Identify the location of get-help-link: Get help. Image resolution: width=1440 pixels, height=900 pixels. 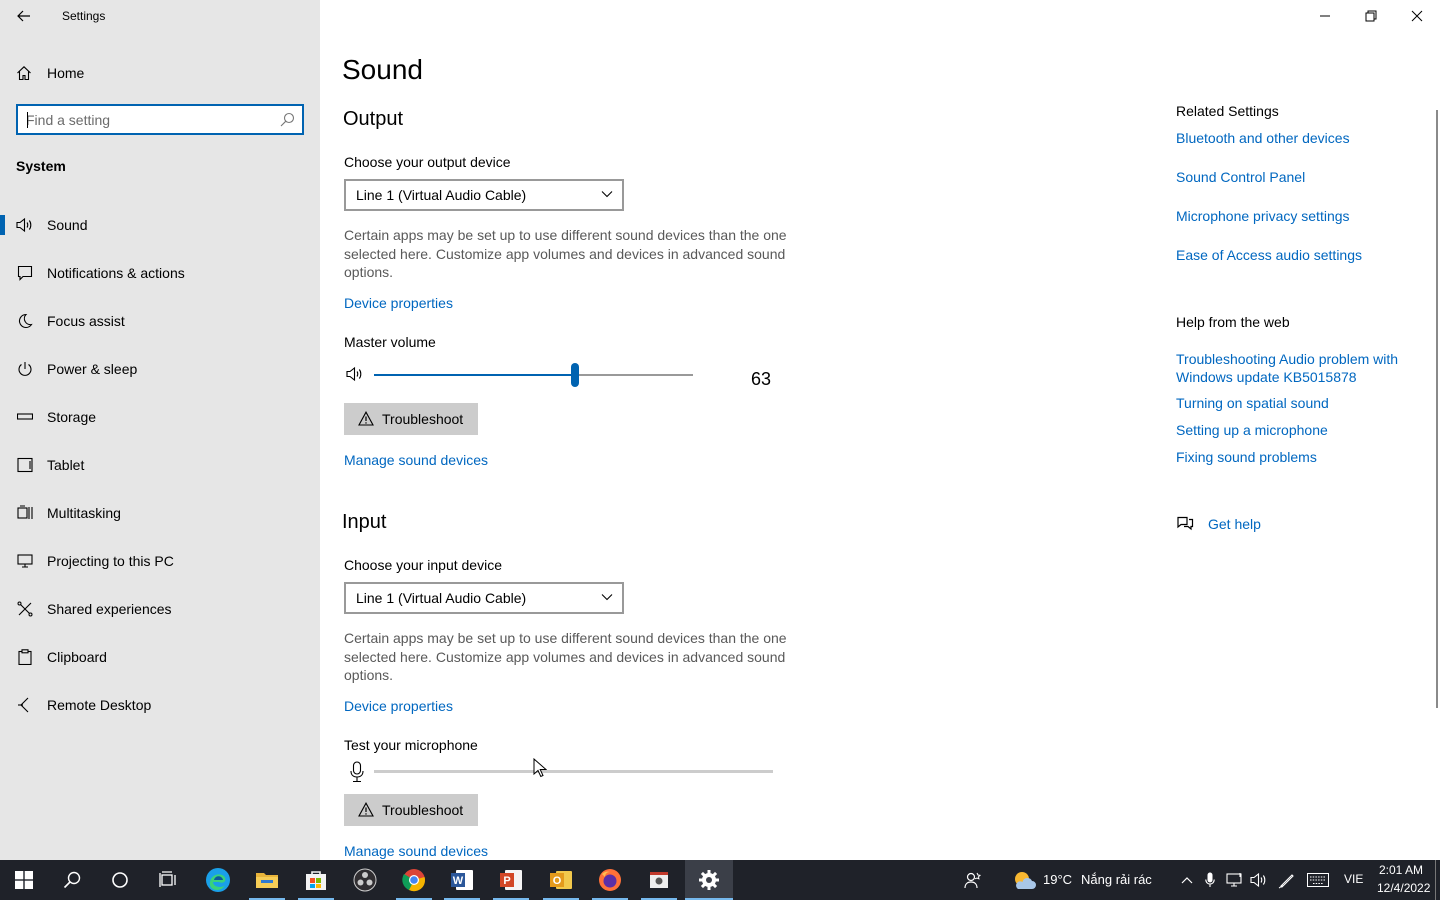
(1234, 524).